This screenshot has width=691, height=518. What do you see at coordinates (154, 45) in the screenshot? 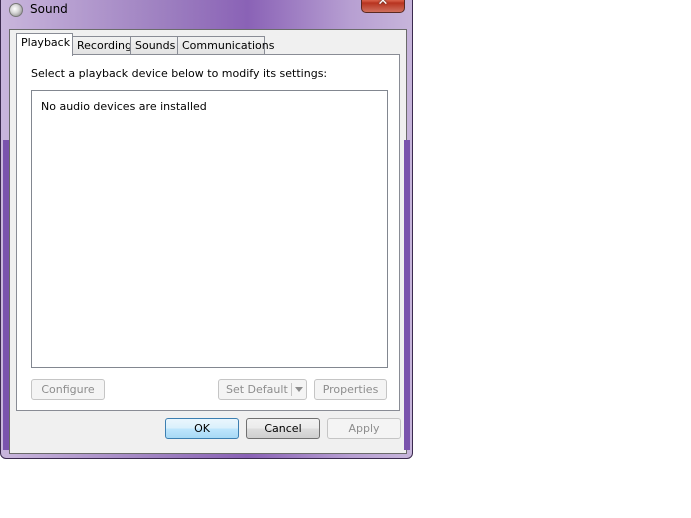
I see `tab-sounds: Sounds` at bounding box center [154, 45].